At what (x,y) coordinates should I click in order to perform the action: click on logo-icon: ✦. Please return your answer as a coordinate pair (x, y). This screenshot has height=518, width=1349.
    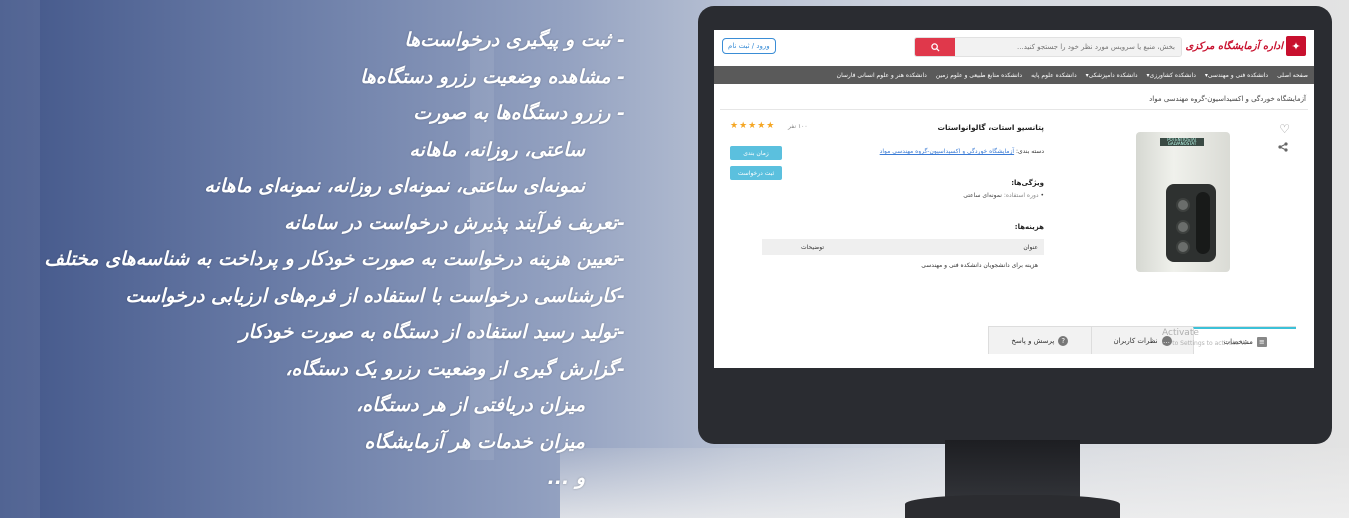
    Looking at the image, I should click on (1296, 46).